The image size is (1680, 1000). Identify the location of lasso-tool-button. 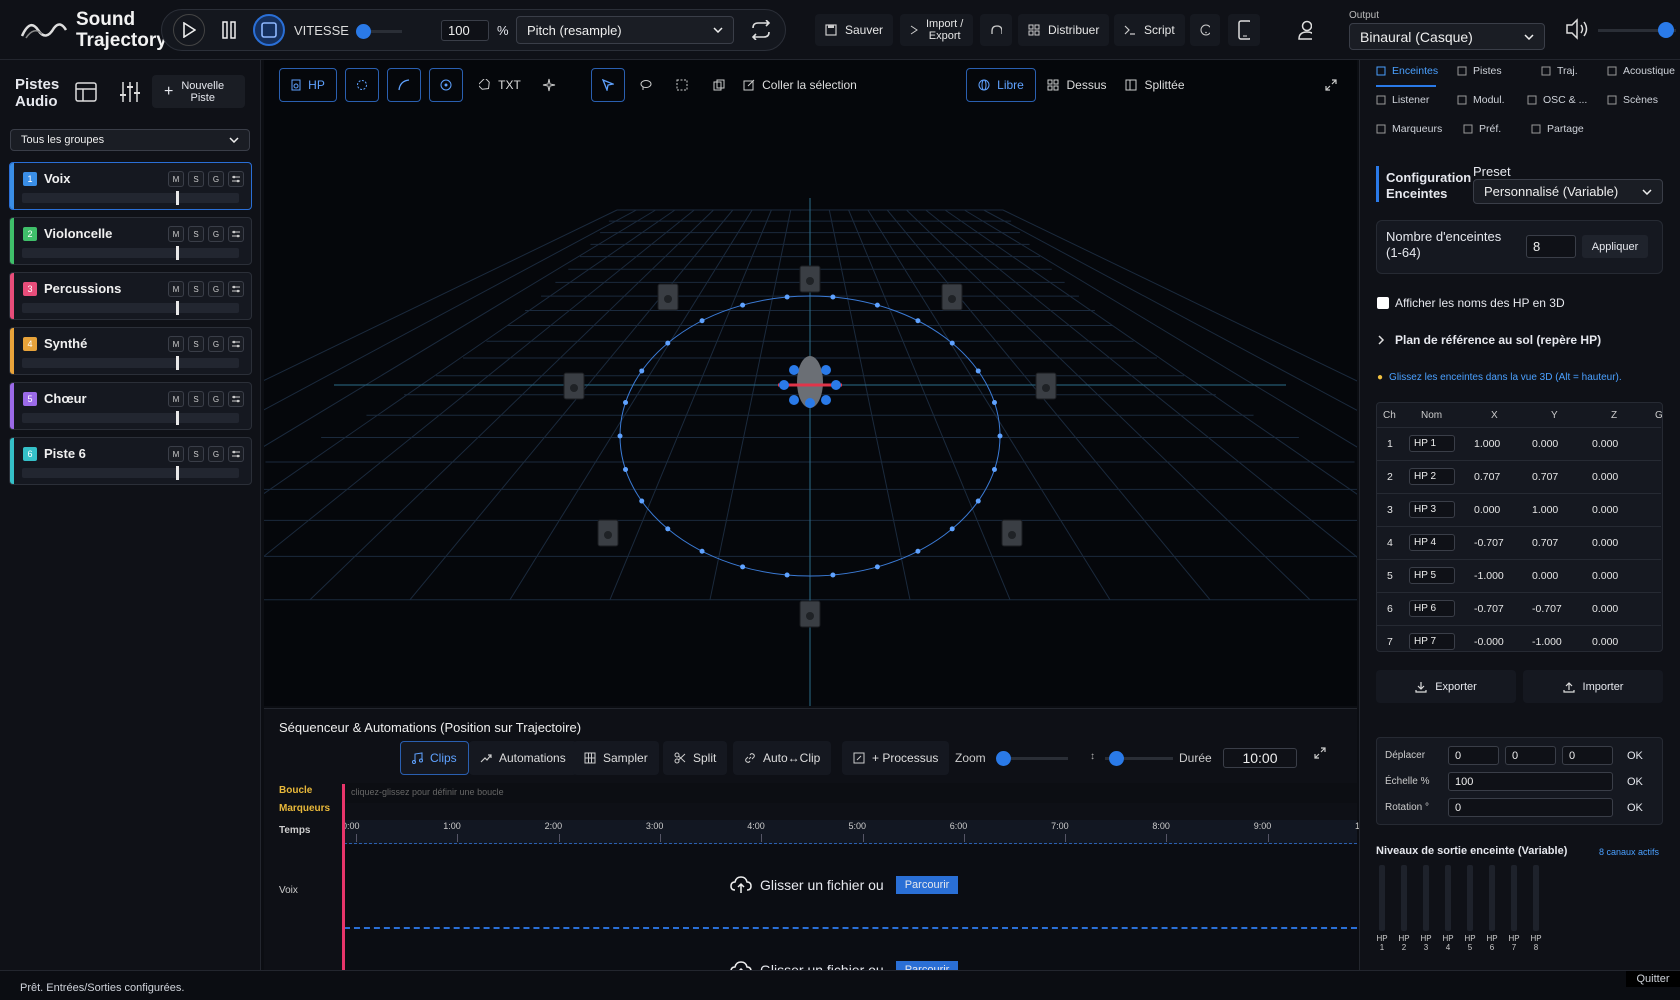
(646, 85).